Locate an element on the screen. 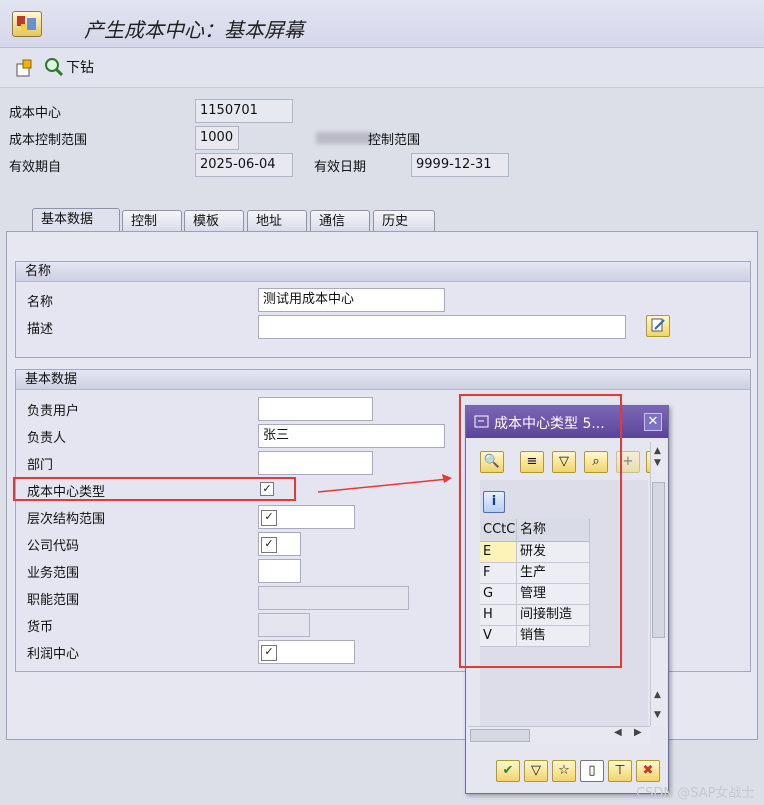 This screenshot has height=805, width=764. popup-pin-icon: ⊤ is located at coordinates (620, 771).